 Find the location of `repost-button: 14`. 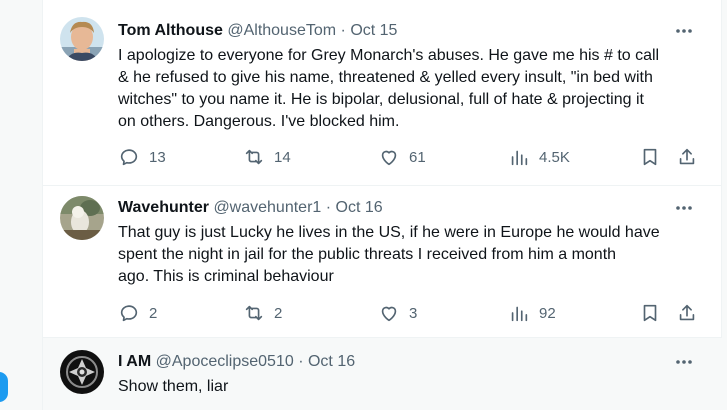

repost-button: 14 is located at coordinates (267, 157).